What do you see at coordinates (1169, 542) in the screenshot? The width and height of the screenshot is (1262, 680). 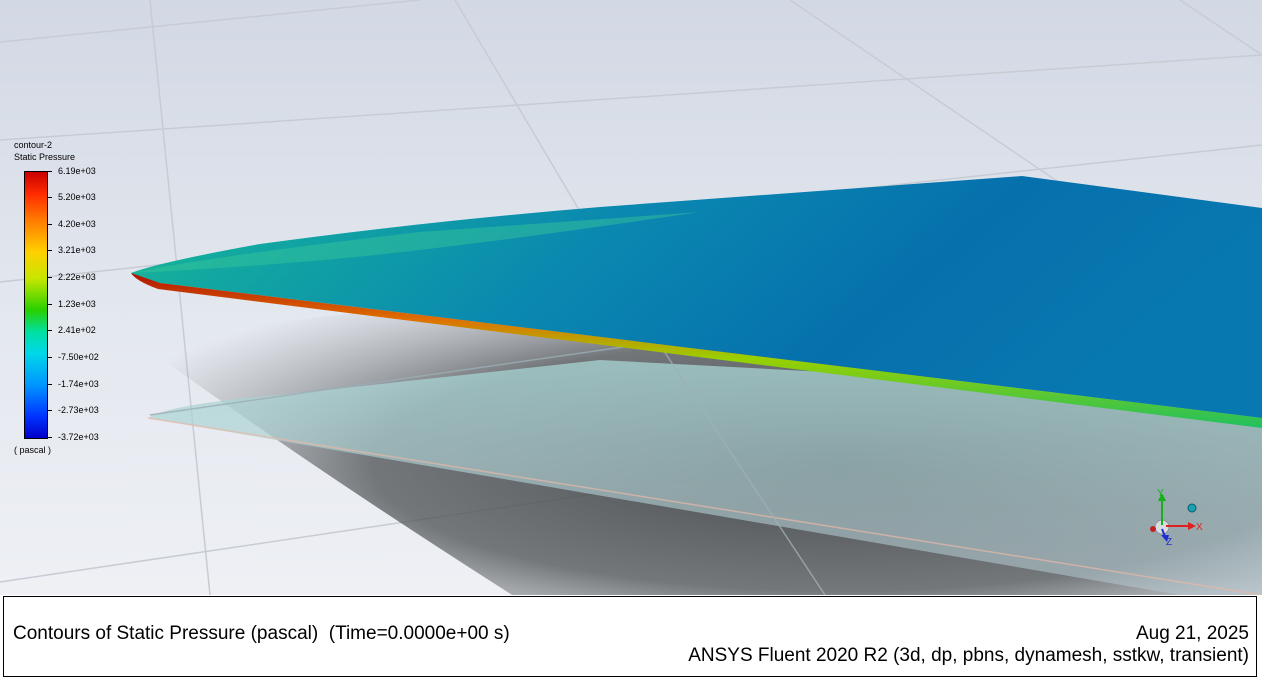 I see `triad-z-label: Z` at bounding box center [1169, 542].